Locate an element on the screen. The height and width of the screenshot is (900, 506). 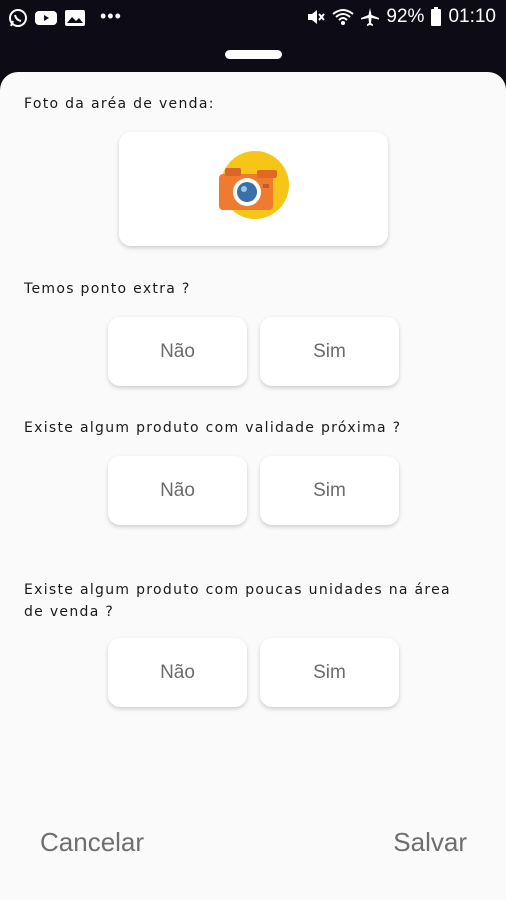
airplane-icon is located at coordinates (370, 17).